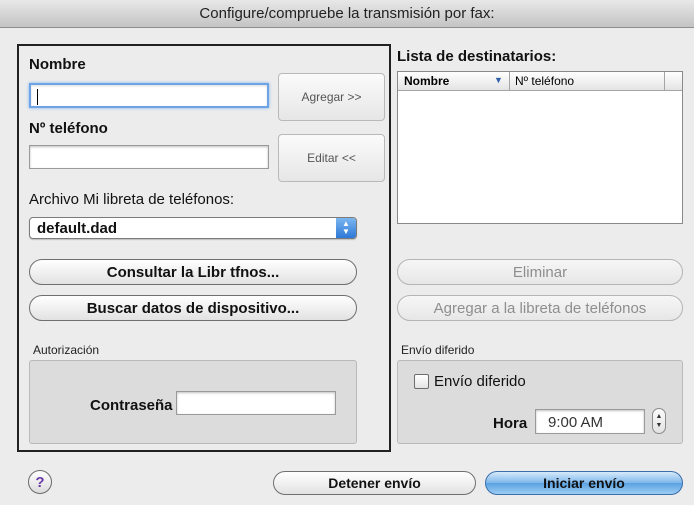 Image resolution: width=694 pixels, height=505 pixels. What do you see at coordinates (346, 228) in the screenshot?
I see `select-arrows-icon: ▲ ▼` at bounding box center [346, 228].